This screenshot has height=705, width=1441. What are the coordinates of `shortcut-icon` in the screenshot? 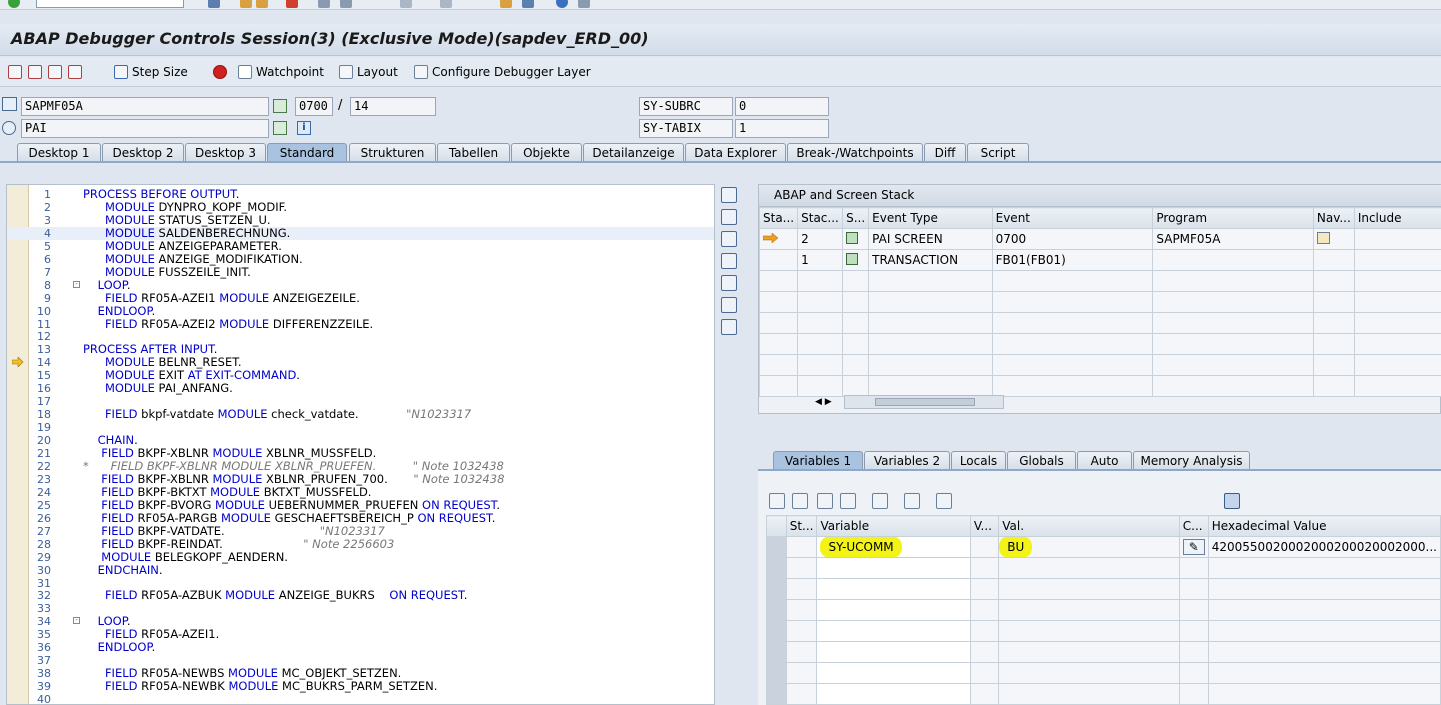 It's located at (528, 4).